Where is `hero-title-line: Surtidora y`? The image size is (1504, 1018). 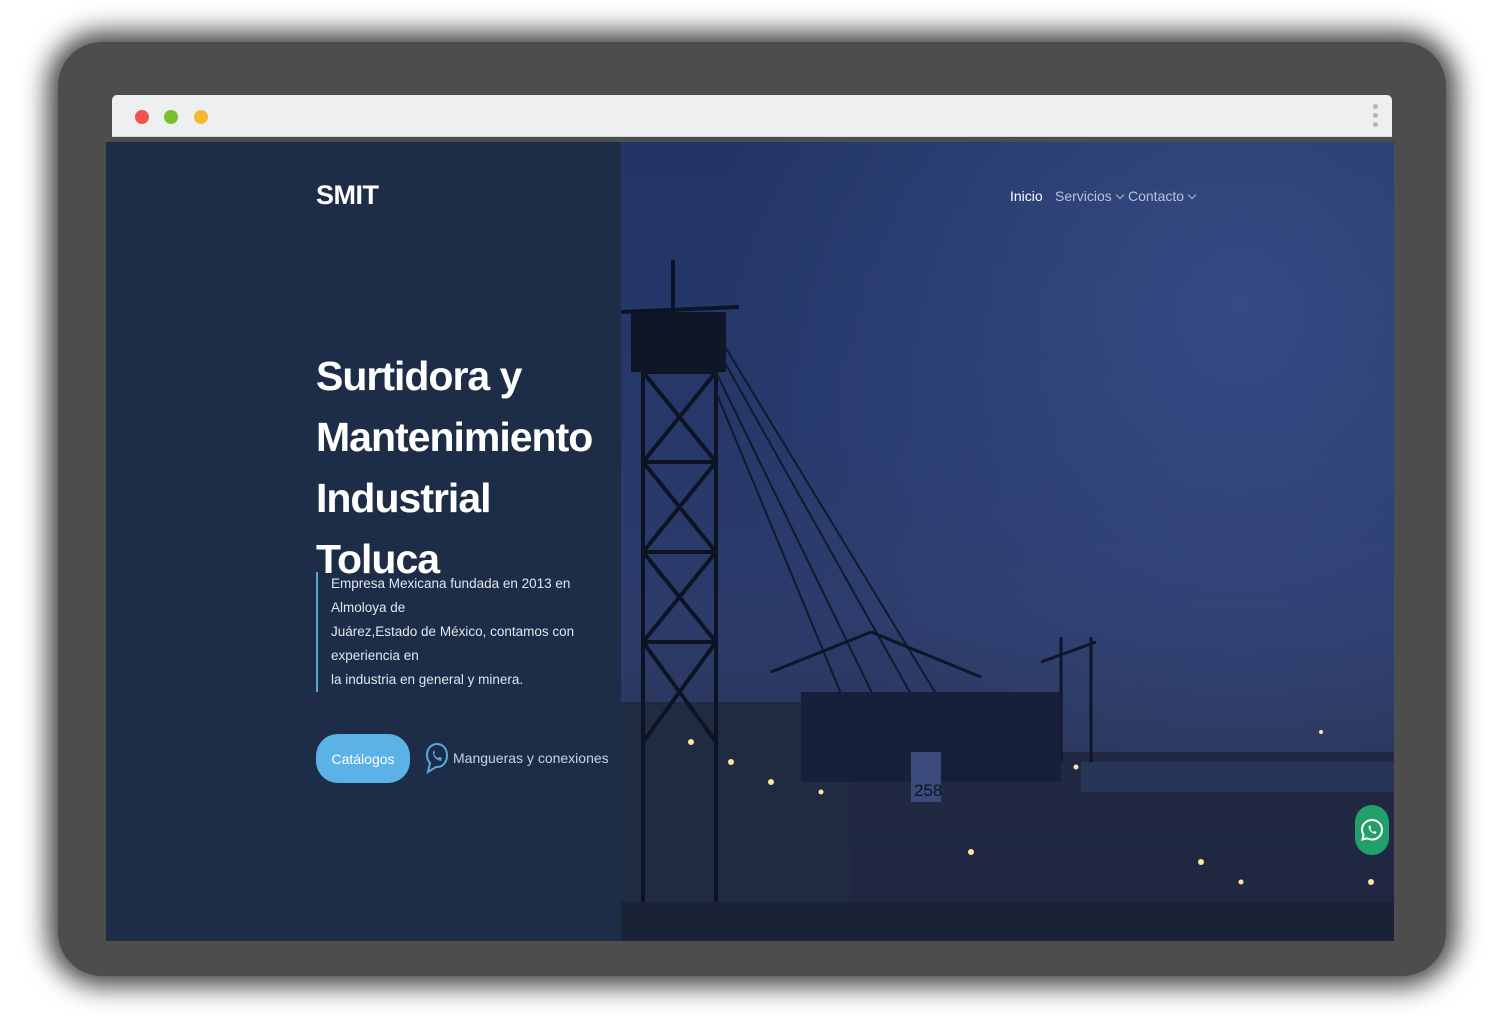
hero-title-line: Surtidora y is located at coordinates (419, 376).